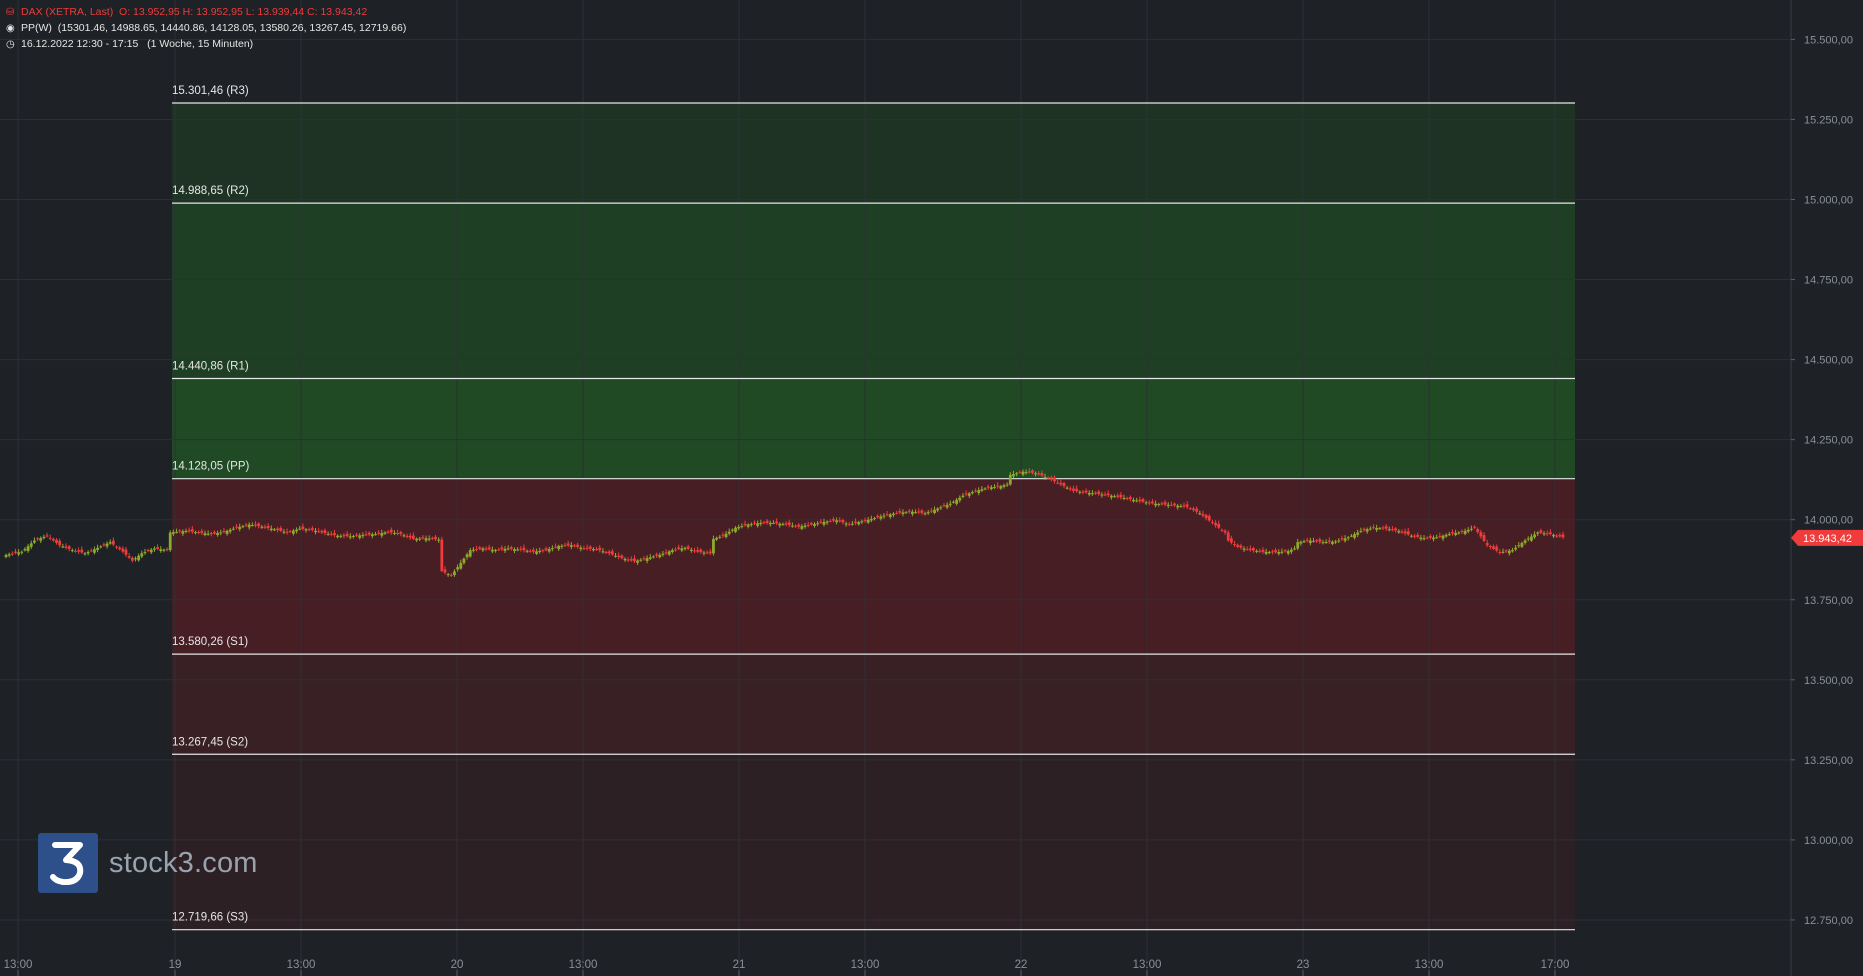 The width and height of the screenshot is (1863, 976). Describe the element at coordinates (1828, 120) in the screenshot. I see `y-tick-label: 15.250,00` at that location.